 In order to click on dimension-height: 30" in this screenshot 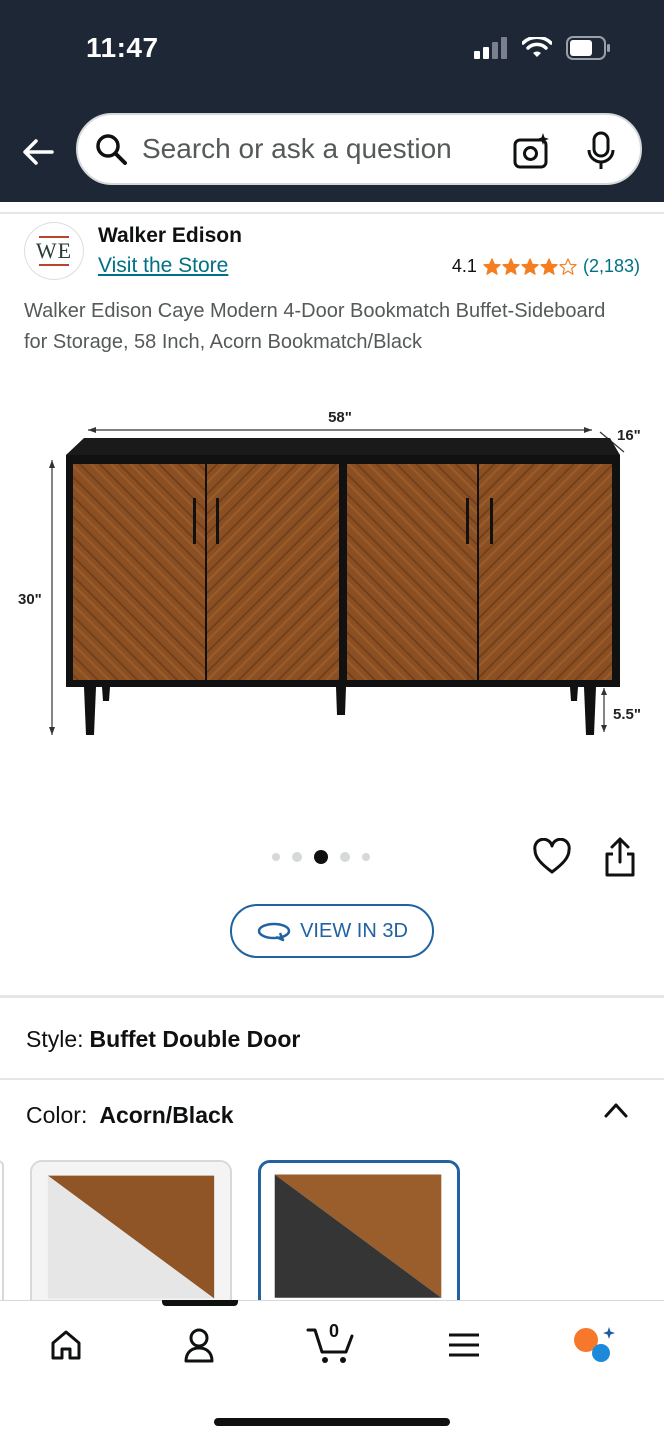, I will do `click(30, 599)`.